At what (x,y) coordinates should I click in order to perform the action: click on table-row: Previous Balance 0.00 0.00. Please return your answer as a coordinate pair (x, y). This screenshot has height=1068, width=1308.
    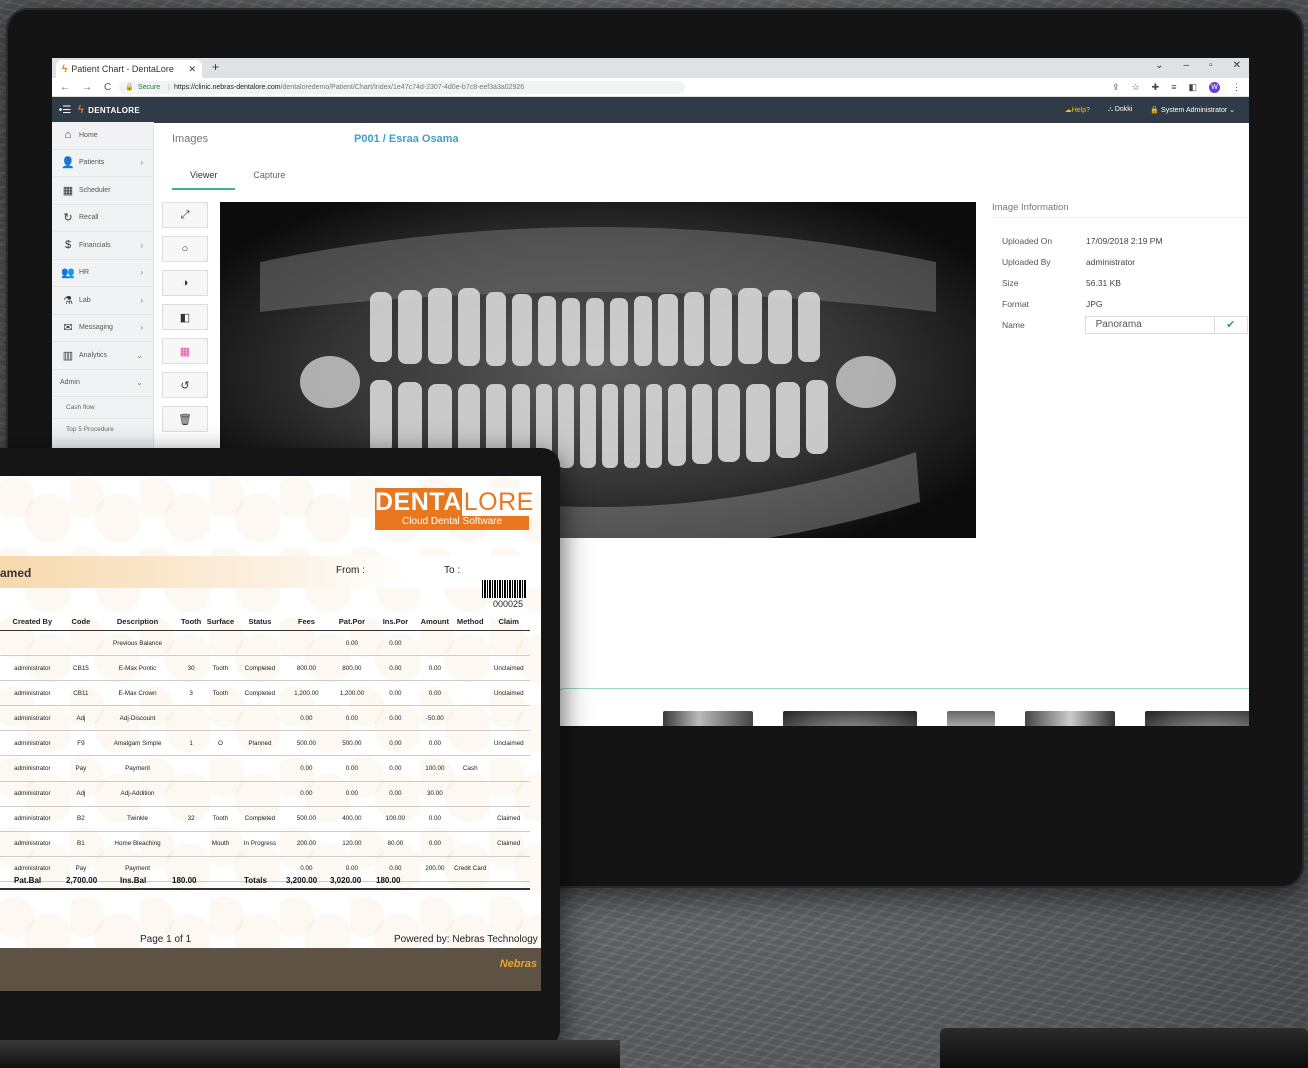
    Looking at the image, I should click on (265, 643).